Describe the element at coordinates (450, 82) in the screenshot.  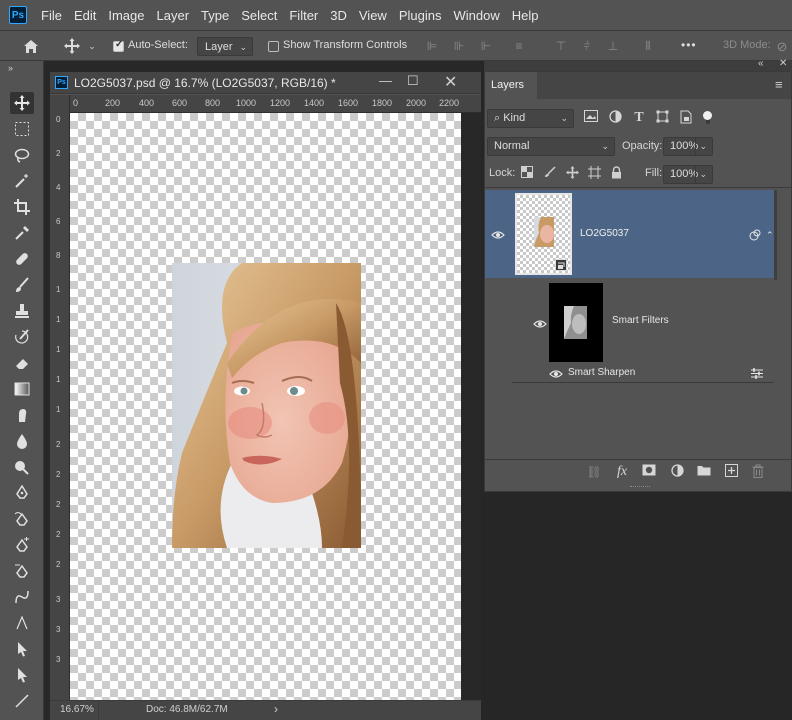
I see `close-icon: ✕` at that location.